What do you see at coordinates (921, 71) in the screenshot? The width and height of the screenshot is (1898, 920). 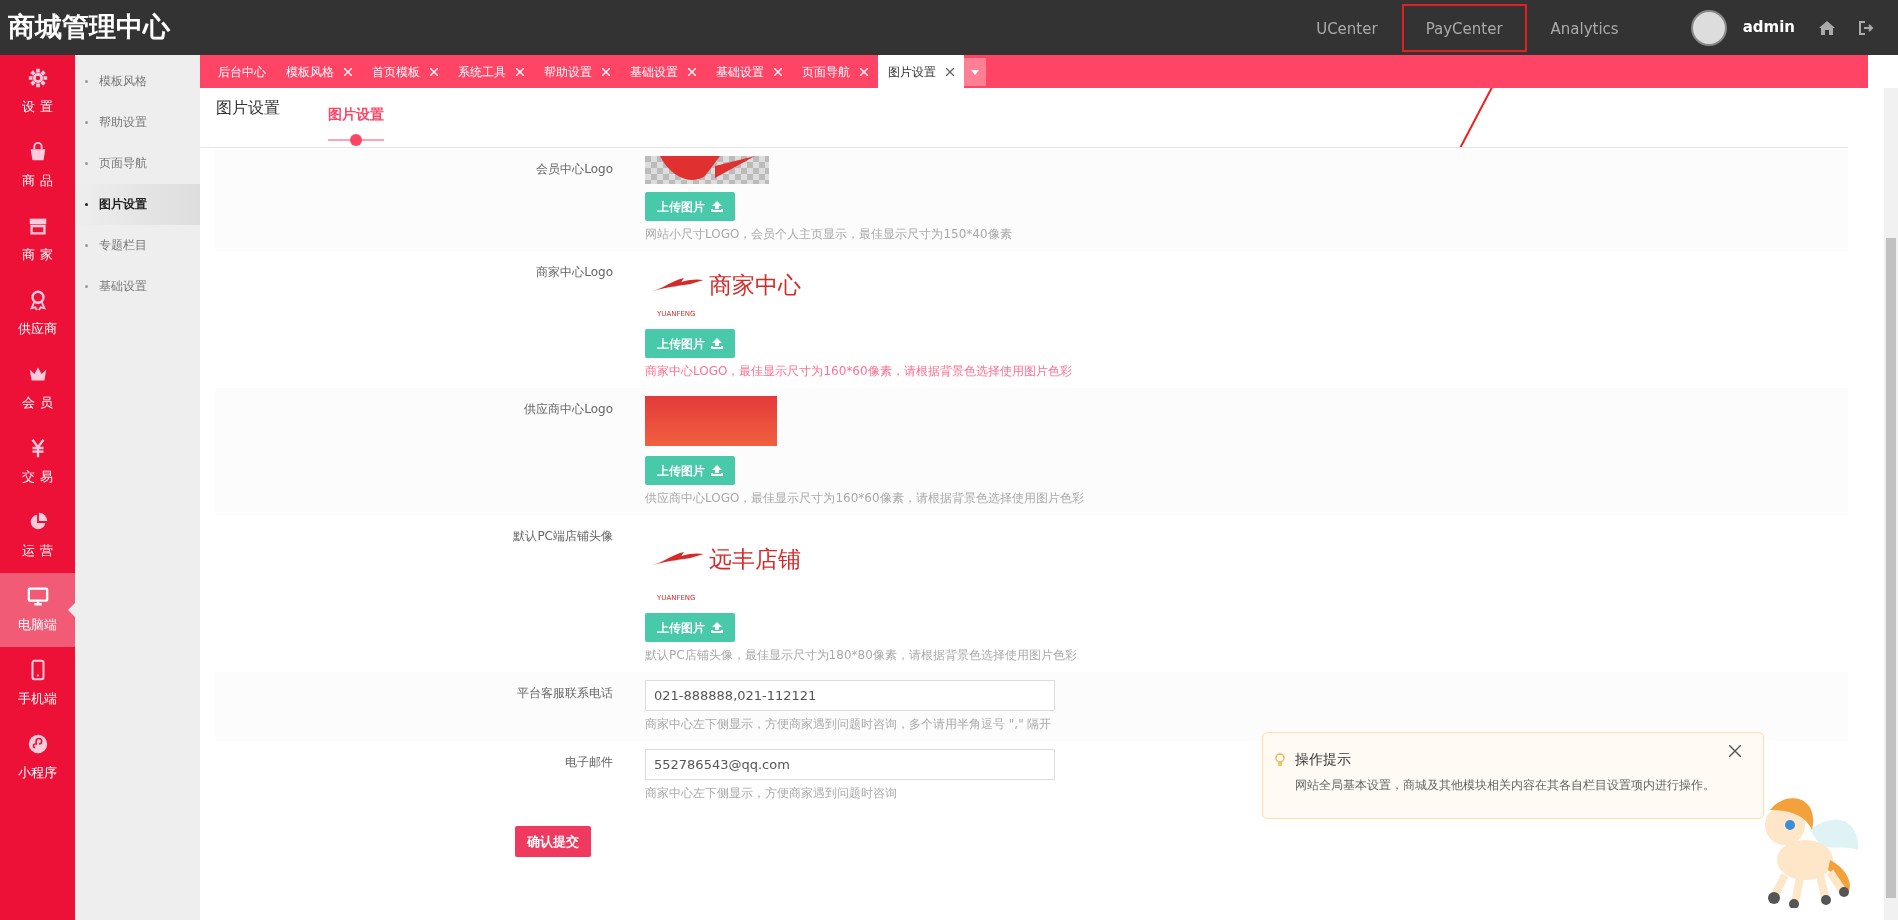 I see `tab: 图片设置` at bounding box center [921, 71].